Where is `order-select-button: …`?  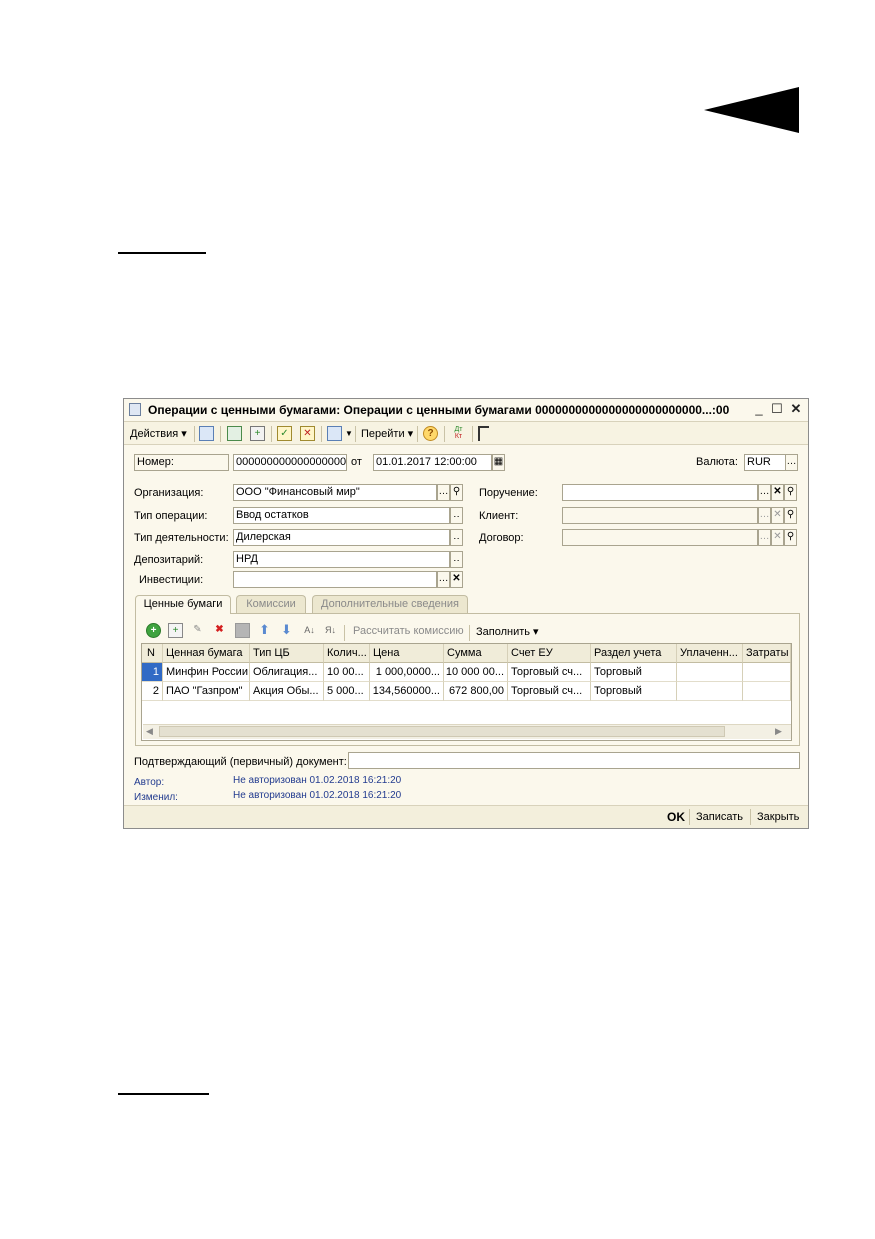 order-select-button: … is located at coordinates (764, 492).